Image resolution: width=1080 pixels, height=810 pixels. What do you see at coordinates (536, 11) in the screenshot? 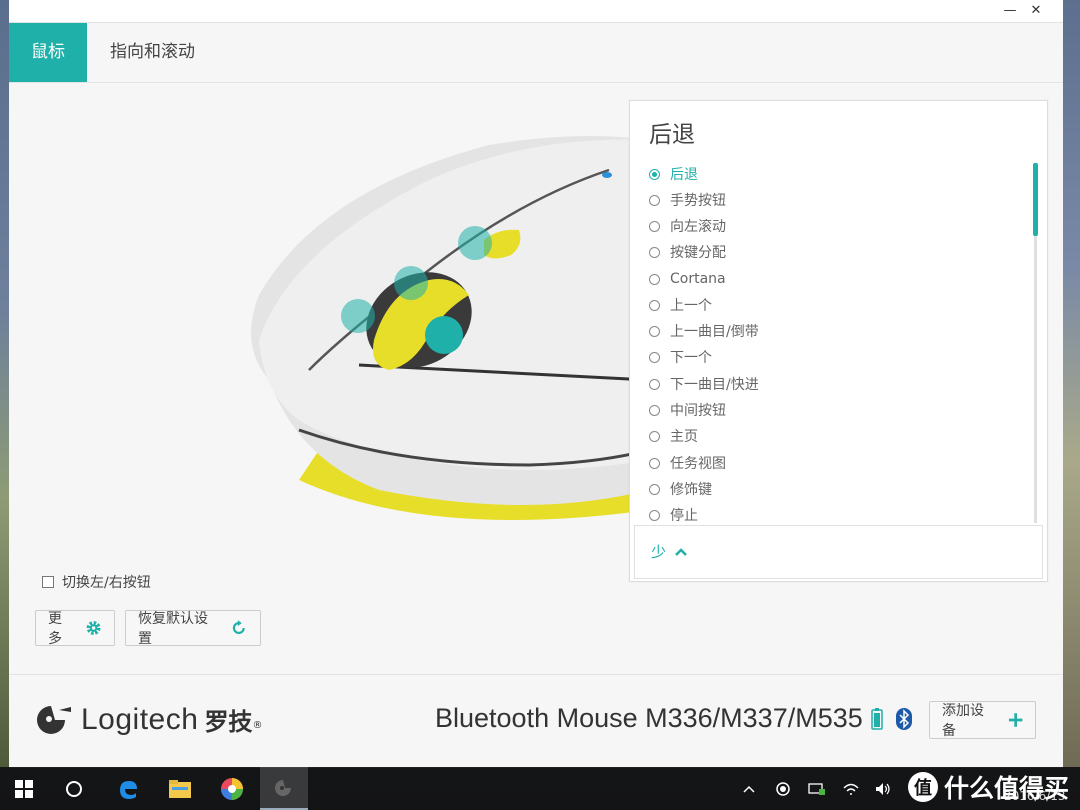
I see `title-bar: — ✕` at bounding box center [536, 11].